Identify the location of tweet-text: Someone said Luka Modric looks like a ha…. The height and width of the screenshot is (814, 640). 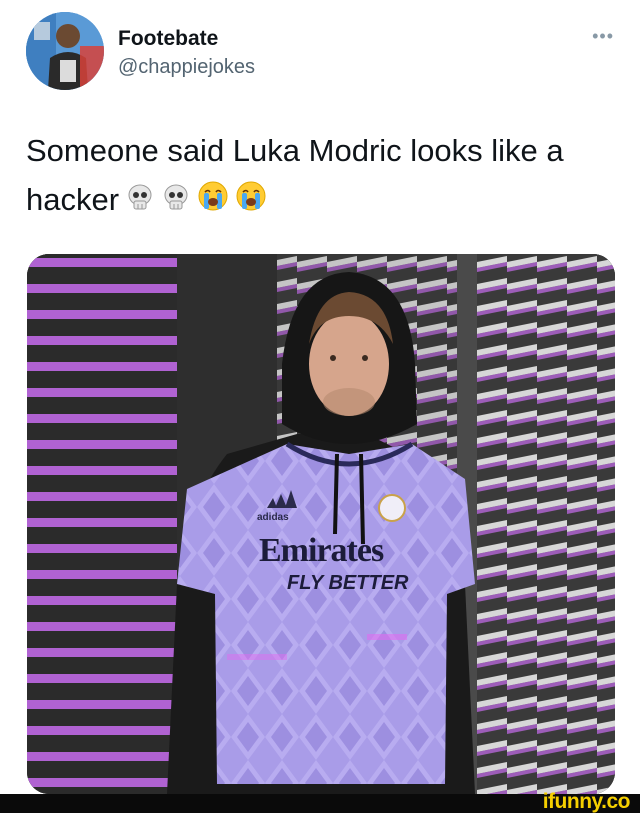
(295, 175).